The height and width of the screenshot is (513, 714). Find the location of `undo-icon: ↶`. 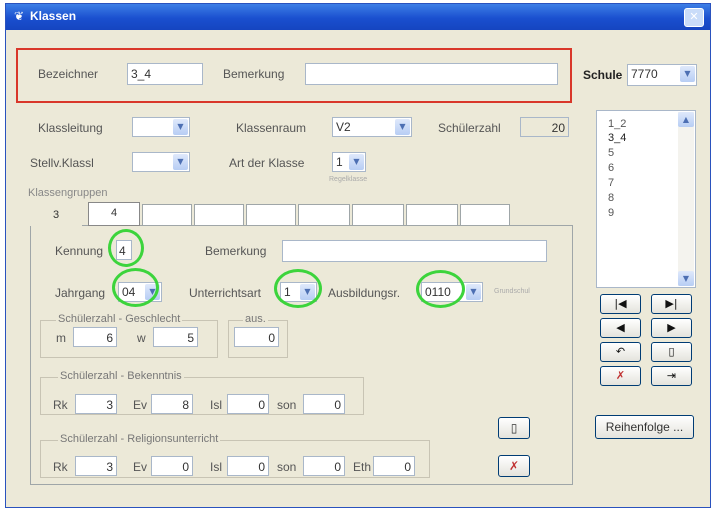

undo-icon: ↶ is located at coordinates (620, 351).